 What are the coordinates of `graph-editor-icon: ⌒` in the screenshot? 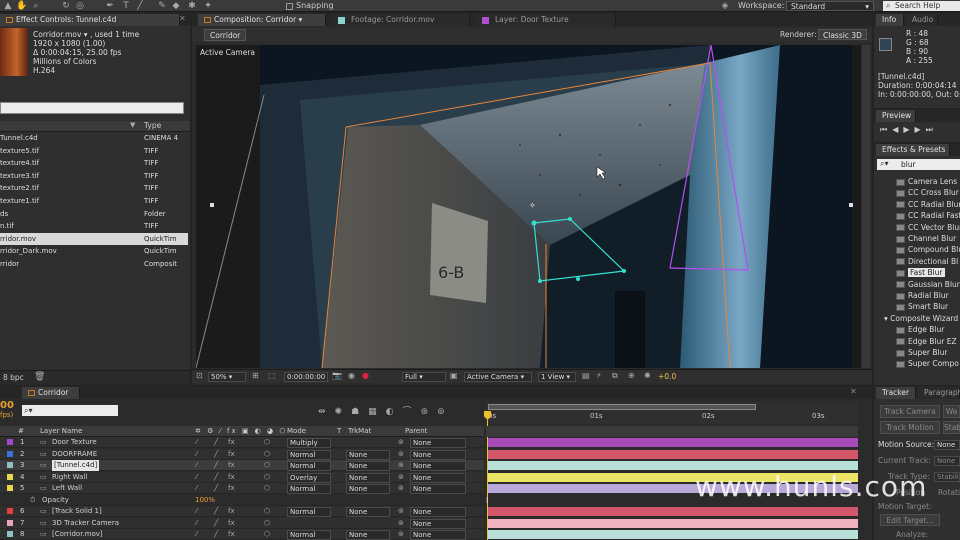 It's located at (412, 412).